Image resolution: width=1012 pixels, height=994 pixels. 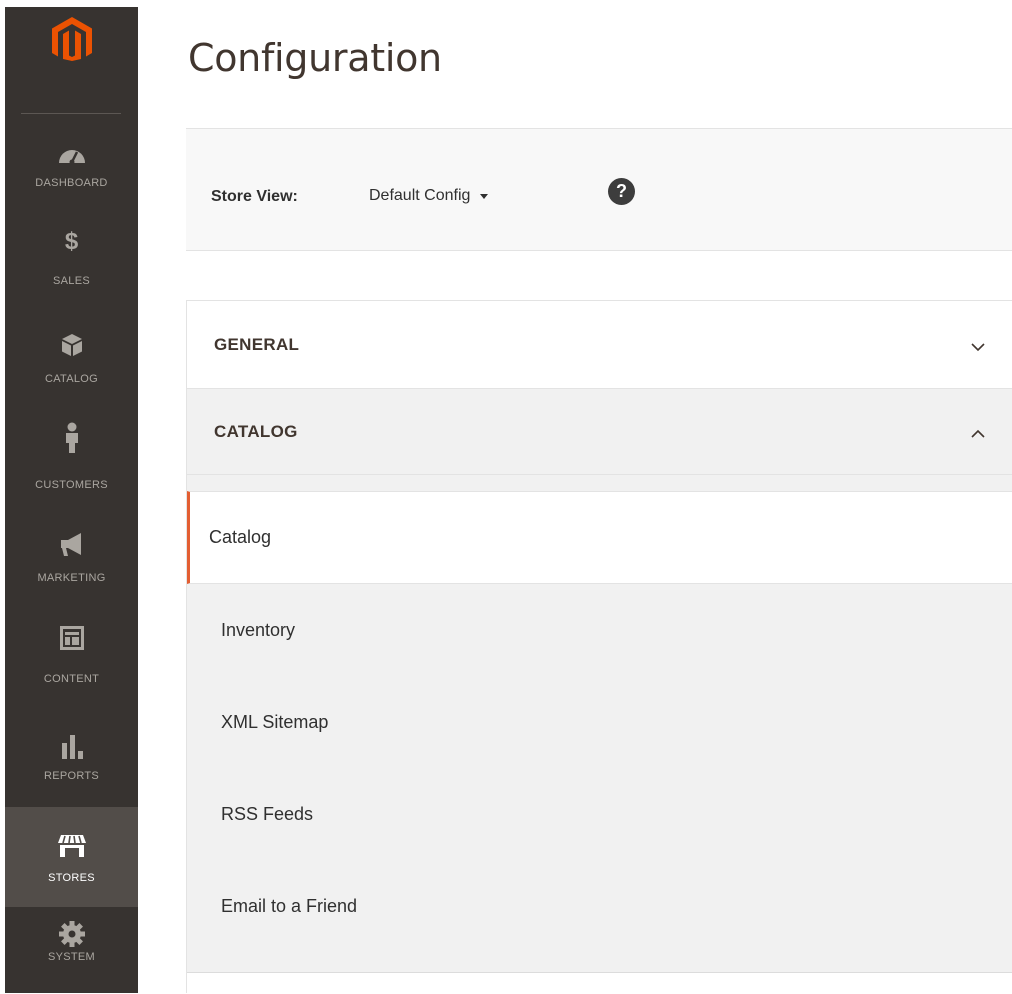 What do you see at coordinates (71, 950) in the screenshot?
I see `sidebar-item-system: SYSTEM` at bounding box center [71, 950].